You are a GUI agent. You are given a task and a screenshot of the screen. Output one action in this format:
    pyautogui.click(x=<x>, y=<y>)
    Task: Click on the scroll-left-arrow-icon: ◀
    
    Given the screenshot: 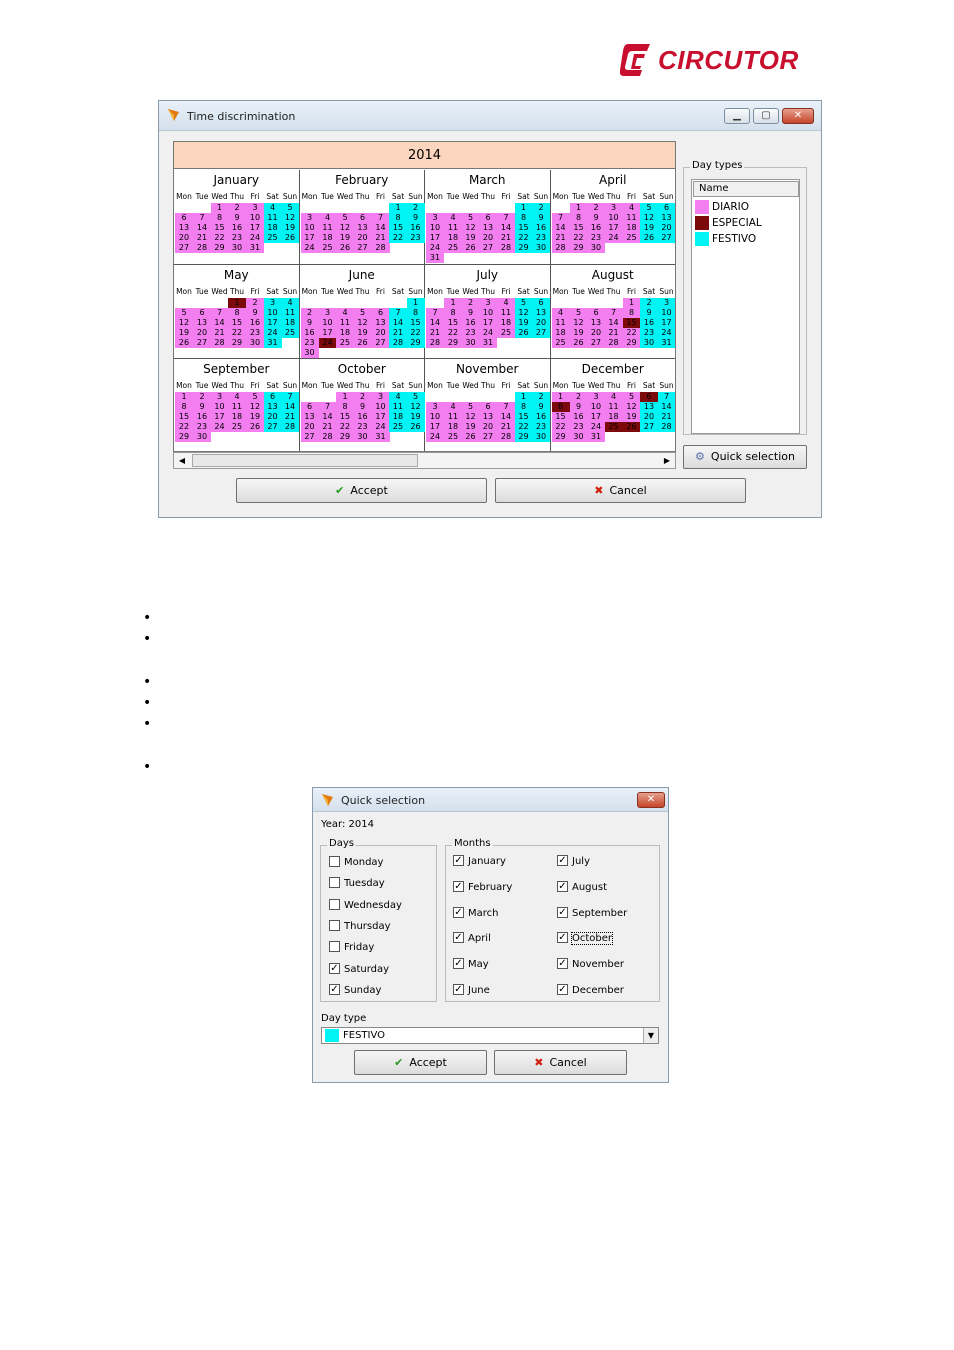 What is the action you would take?
    pyautogui.click(x=182, y=460)
    